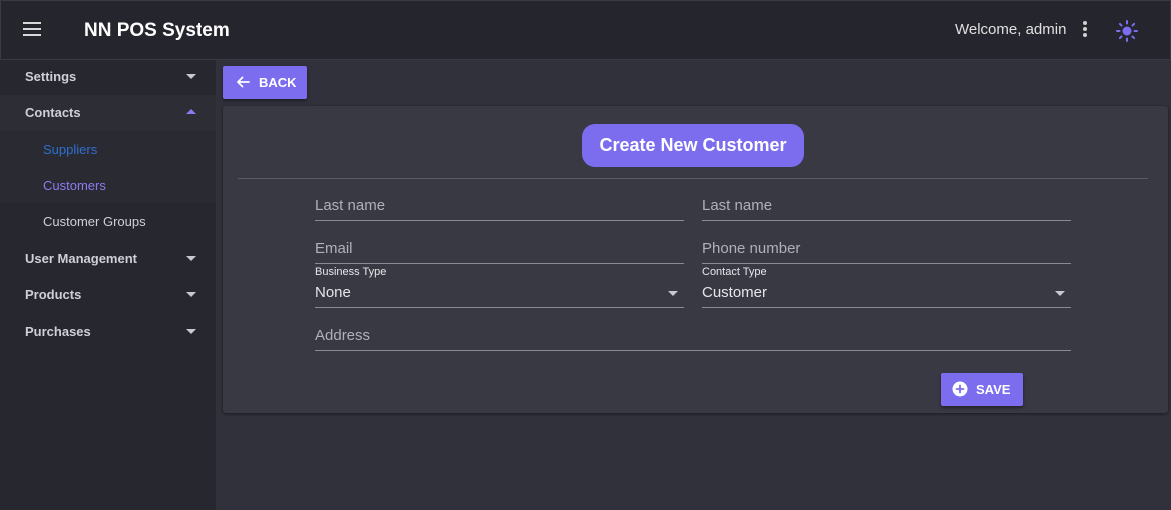 The height and width of the screenshot is (510, 1171). Describe the element at coordinates (53, 294) in the screenshot. I see `sidebar-item-label: Products` at that location.